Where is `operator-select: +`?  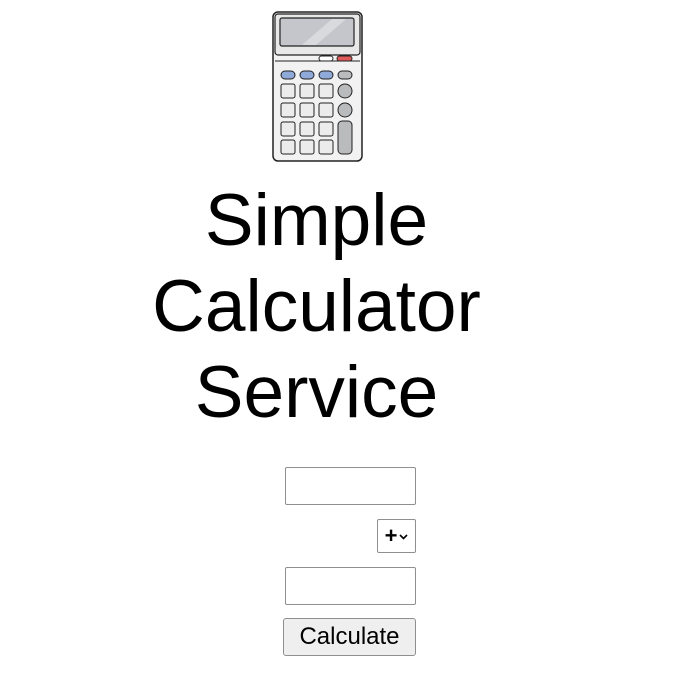
operator-select: + is located at coordinates (396, 536).